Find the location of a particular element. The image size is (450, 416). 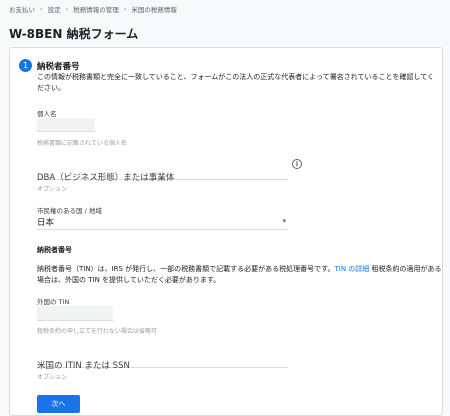

dba-helper: オプション is located at coordinates (52, 189).